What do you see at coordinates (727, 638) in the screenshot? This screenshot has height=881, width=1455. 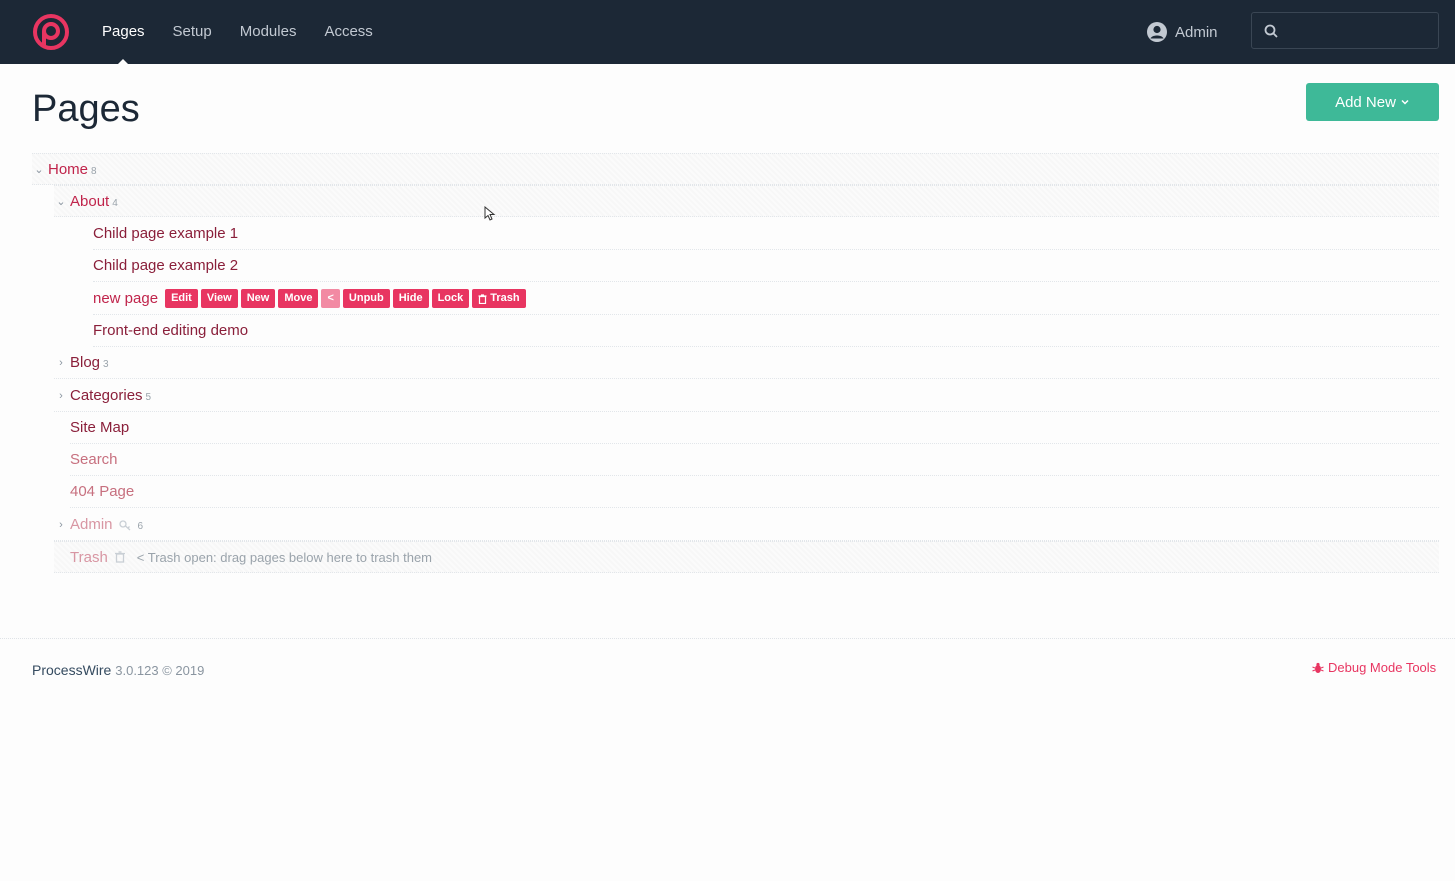 I see `footer-divider` at bounding box center [727, 638].